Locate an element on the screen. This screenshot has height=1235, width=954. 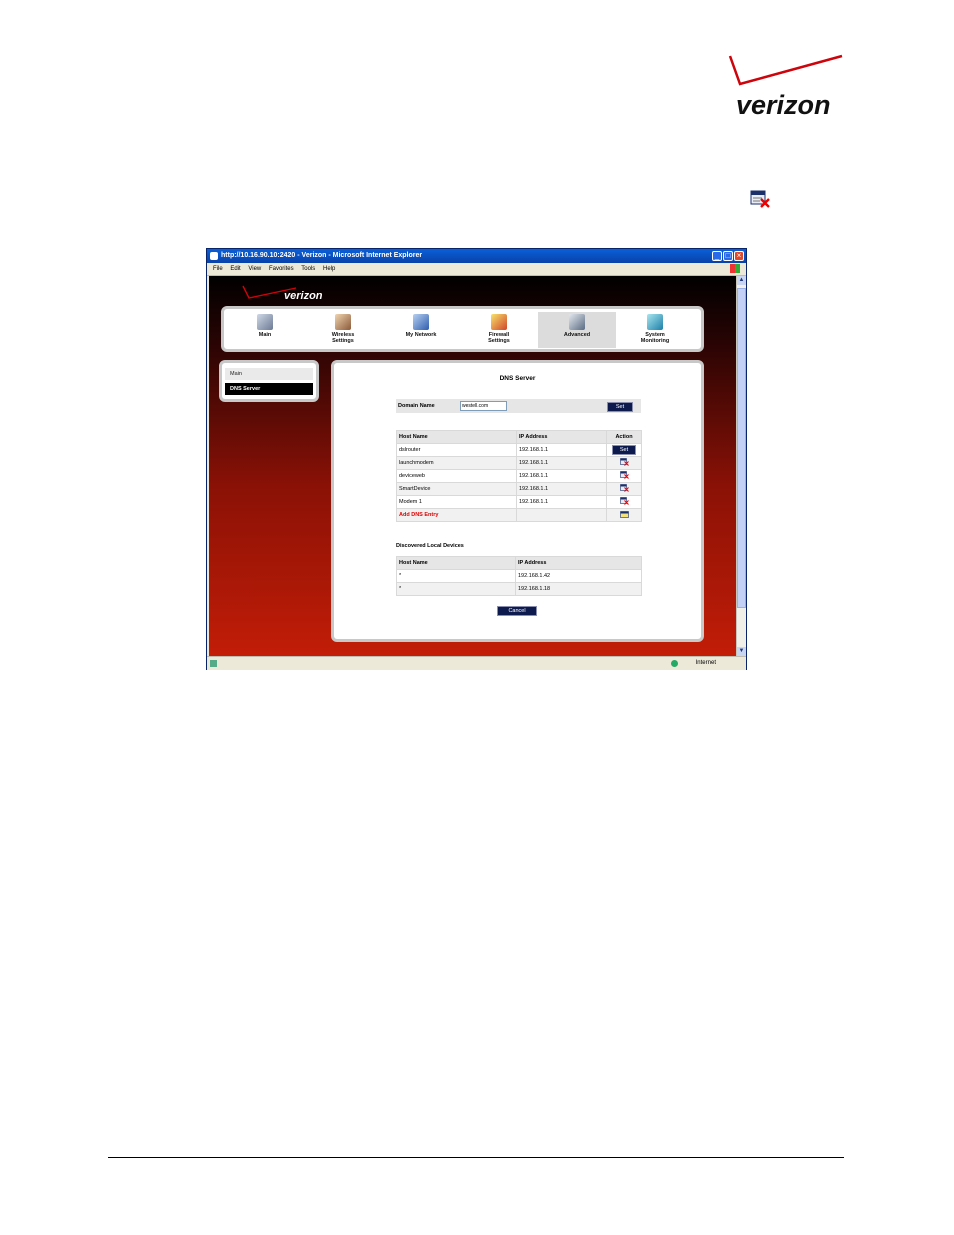
scroll-up-icon: ▲ is located at coordinates (741, 280).